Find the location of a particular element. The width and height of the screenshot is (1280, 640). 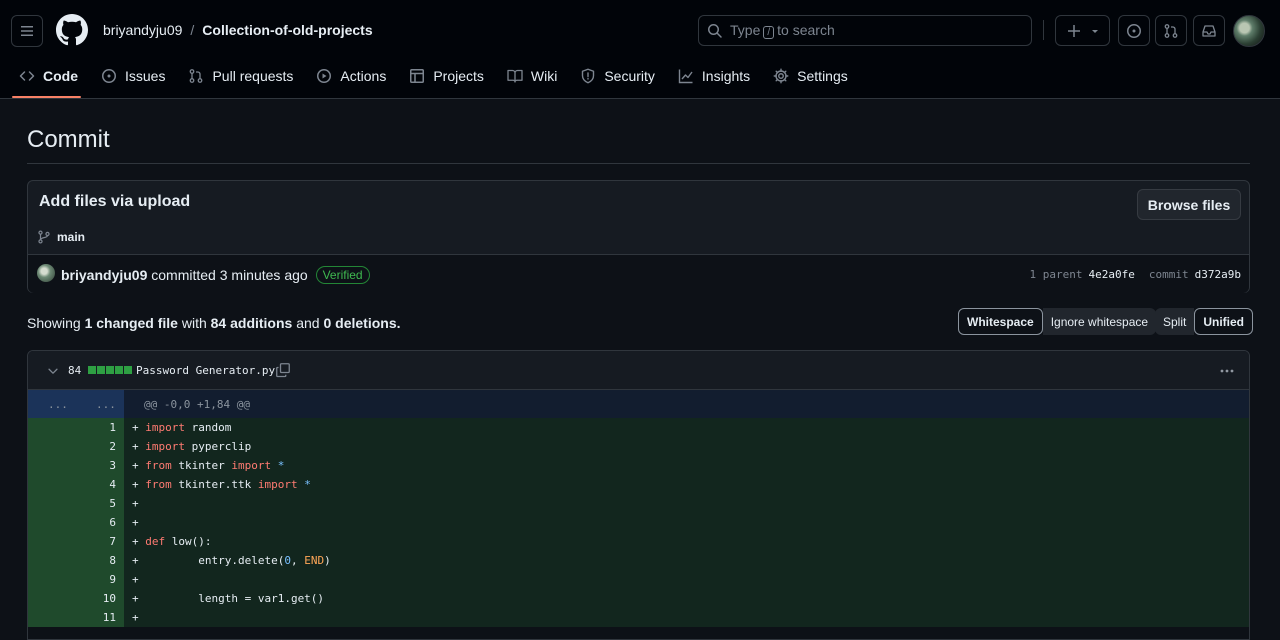

issues-button is located at coordinates (1134, 30).